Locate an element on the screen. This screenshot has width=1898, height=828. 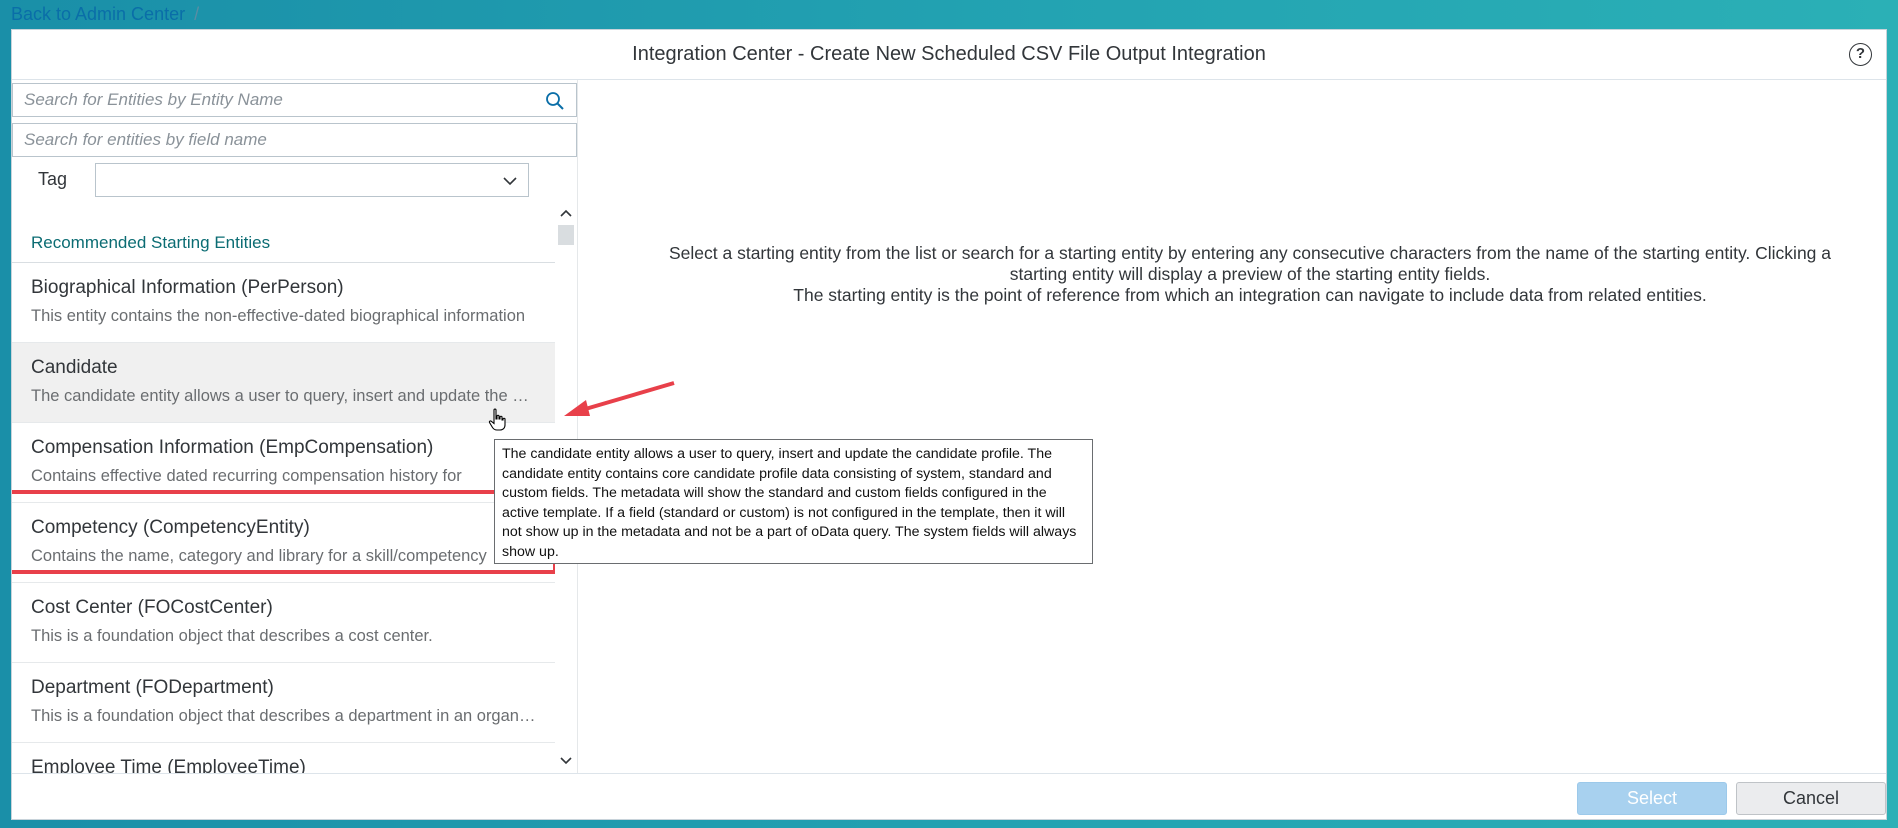
annotation-arrow-icon is located at coordinates (619, 398).